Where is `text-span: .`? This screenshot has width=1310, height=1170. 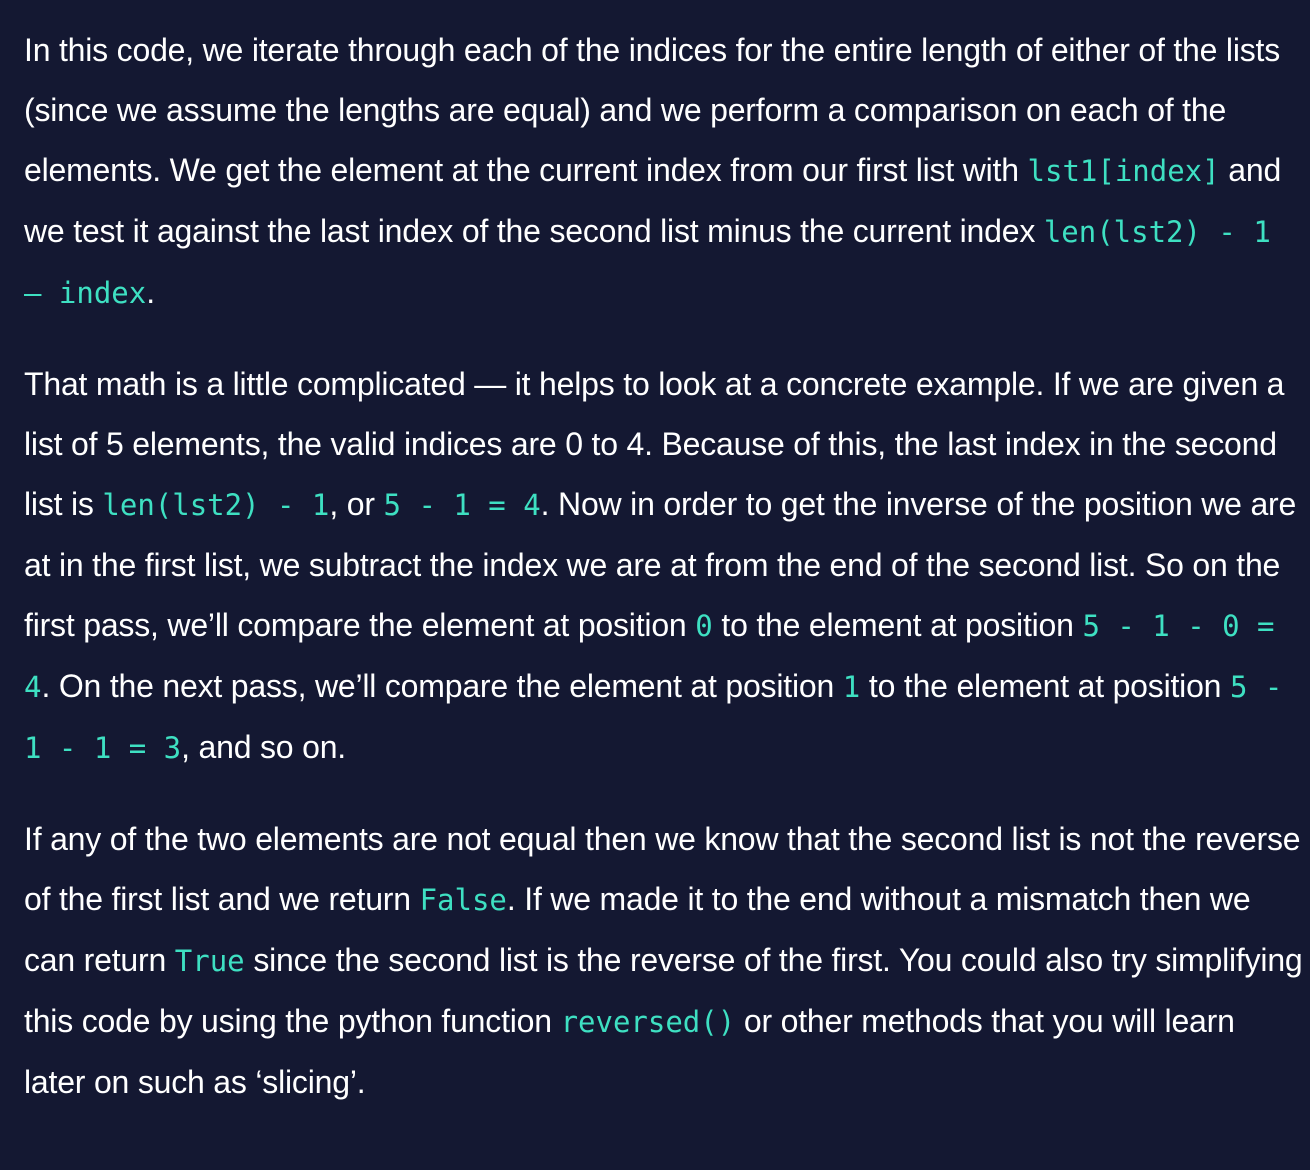
text-span: . is located at coordinates (150, 292).